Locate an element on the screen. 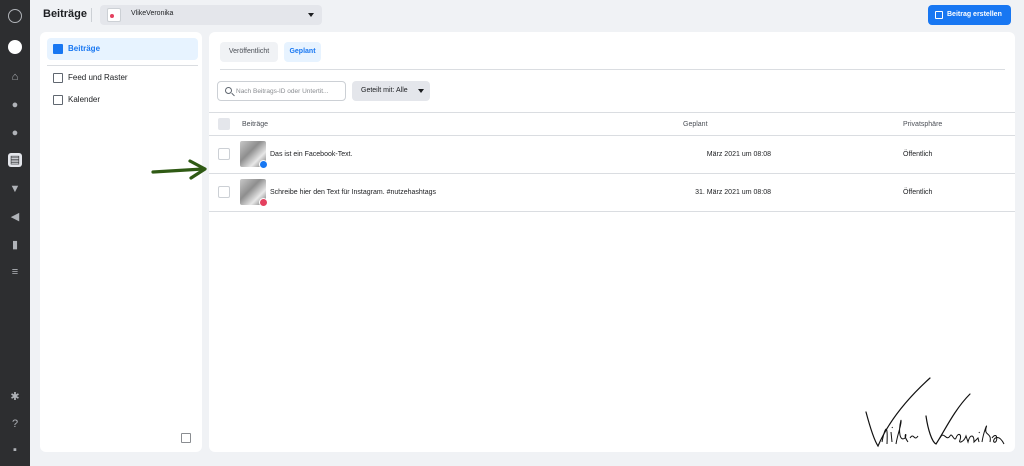 This screenshot has width=1024, height=466. content-sidebar: Beiträge Feed und Raster Kalender is located at coordinates (121, 242).